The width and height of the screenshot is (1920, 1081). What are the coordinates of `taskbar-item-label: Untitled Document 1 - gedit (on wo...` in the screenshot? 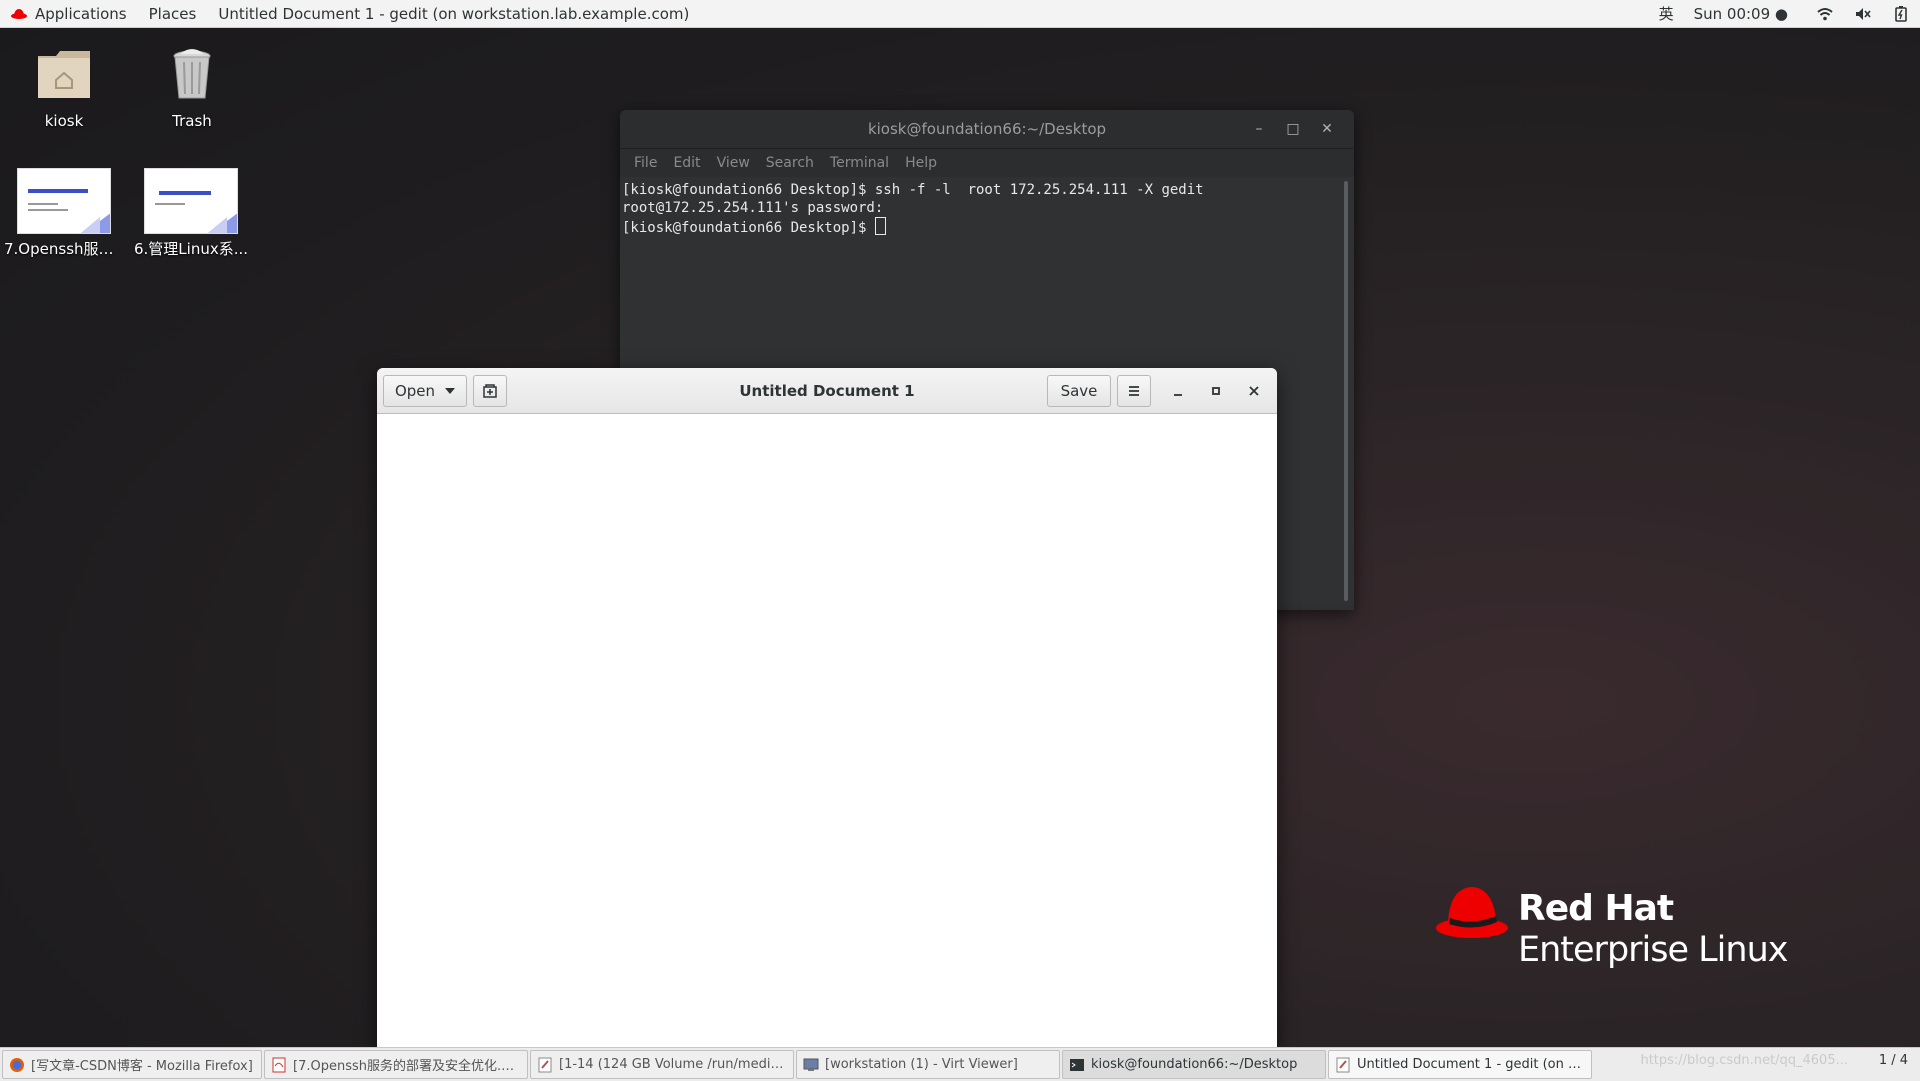 It's located at (1471, 1064).